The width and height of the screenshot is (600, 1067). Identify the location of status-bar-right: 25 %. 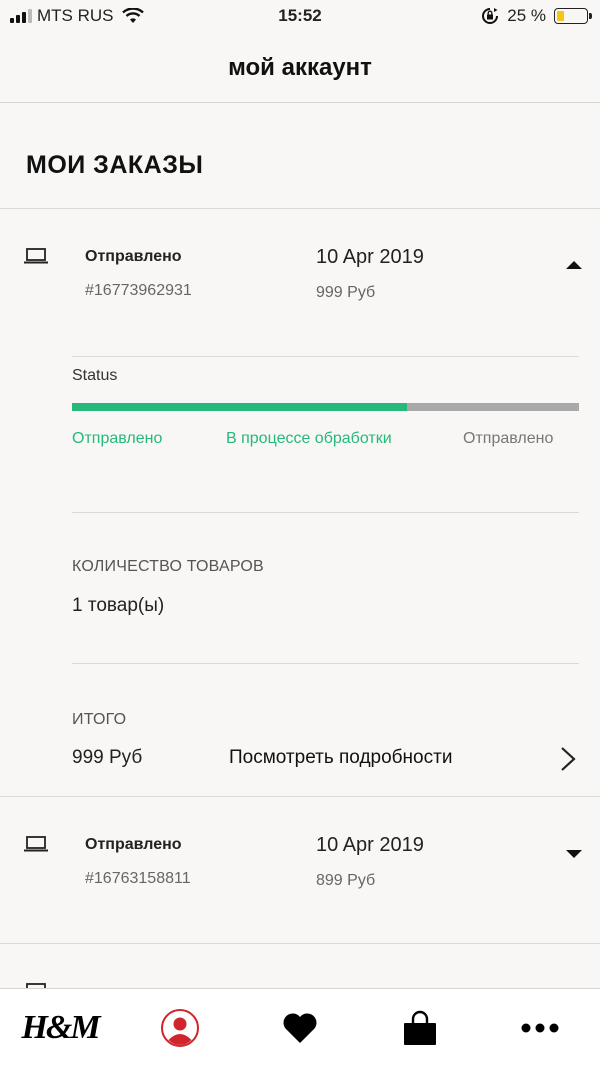
(536, 16).